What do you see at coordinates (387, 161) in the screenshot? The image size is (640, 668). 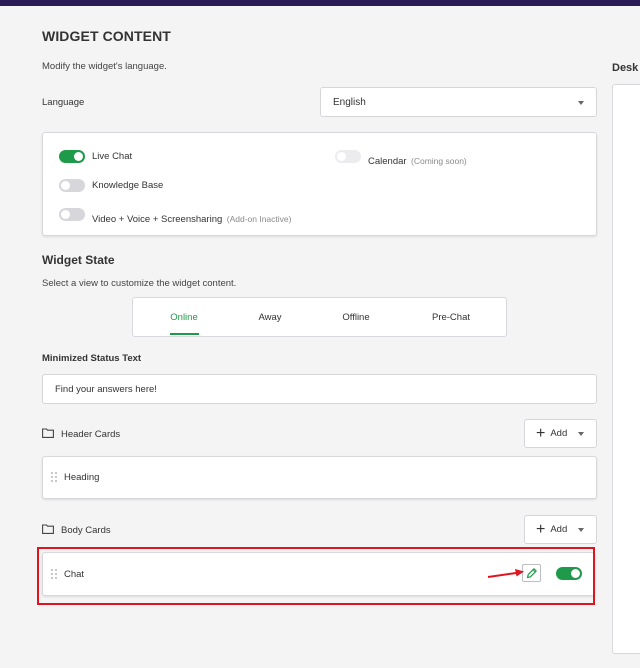 I see `calendar-label: Calendar` at bounding box center [387, 161].